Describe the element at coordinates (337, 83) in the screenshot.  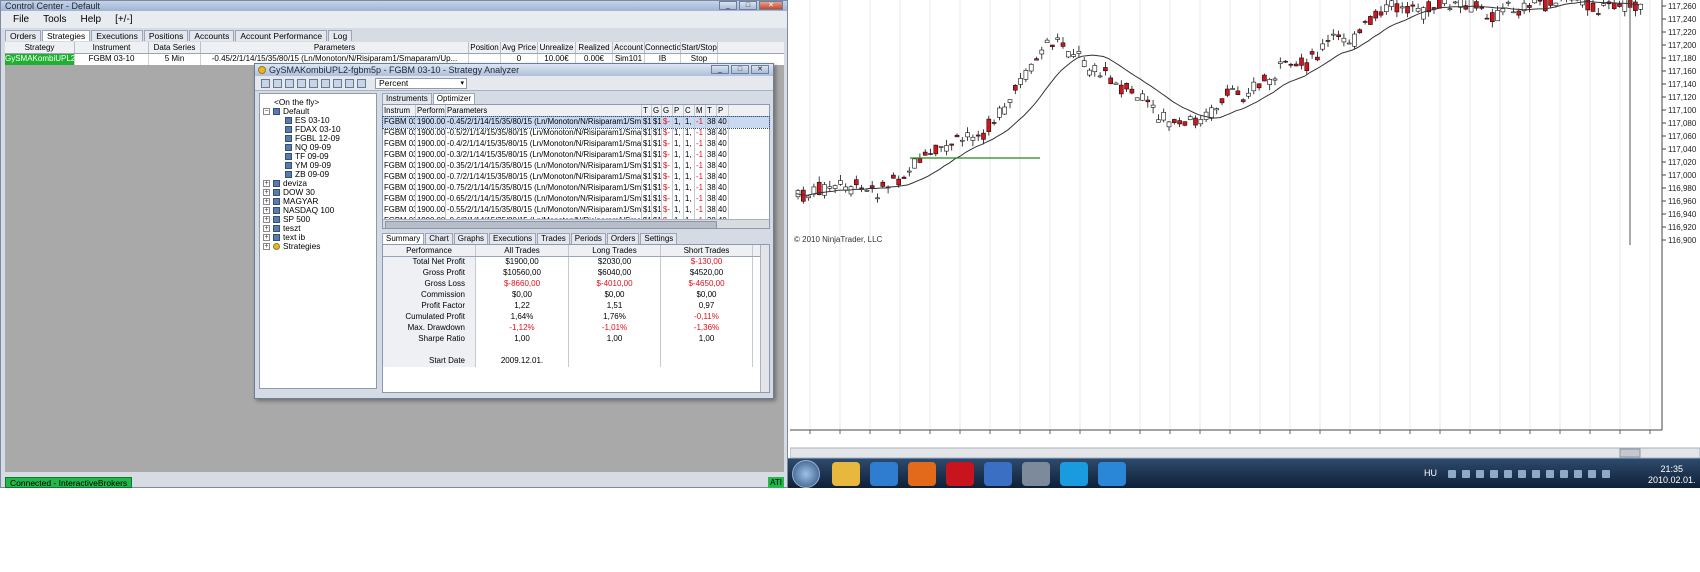
I see `backtest-icon` at that location.